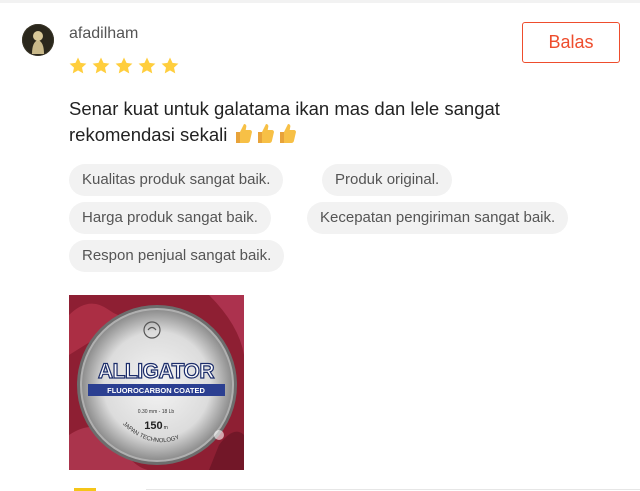 The width and height of the screenshot is (640, 491). Describe the element at coordinates (156, 371) in the screenshot. I see `photo-brand-text: ALLIGATOR` at that location.